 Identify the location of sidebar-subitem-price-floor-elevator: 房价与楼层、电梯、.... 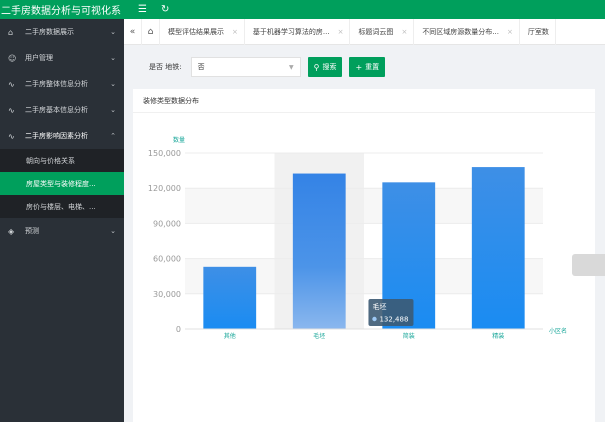
(62, 206).